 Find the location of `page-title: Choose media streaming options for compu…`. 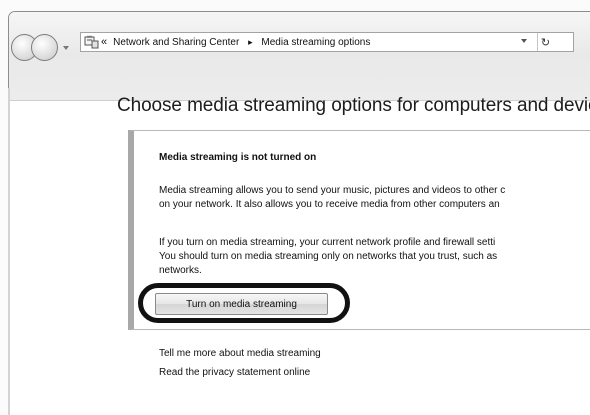

page-title: Choose media streaming options for compu… is located at coordinates (353, 105).